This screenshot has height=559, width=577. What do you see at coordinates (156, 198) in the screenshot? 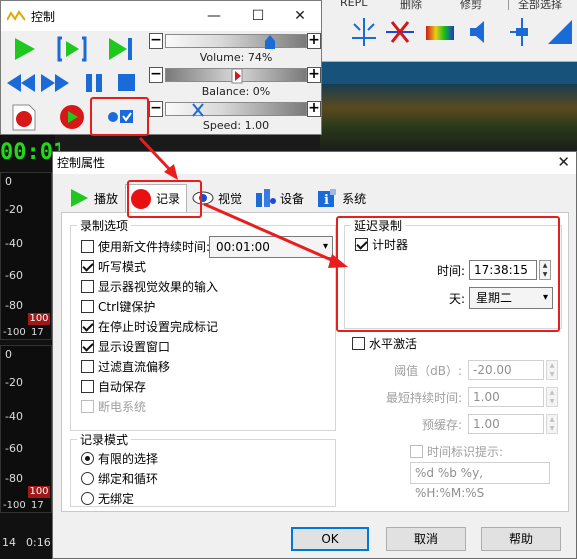
I see `tab-record: 记录` at bounding box center [156, 198].